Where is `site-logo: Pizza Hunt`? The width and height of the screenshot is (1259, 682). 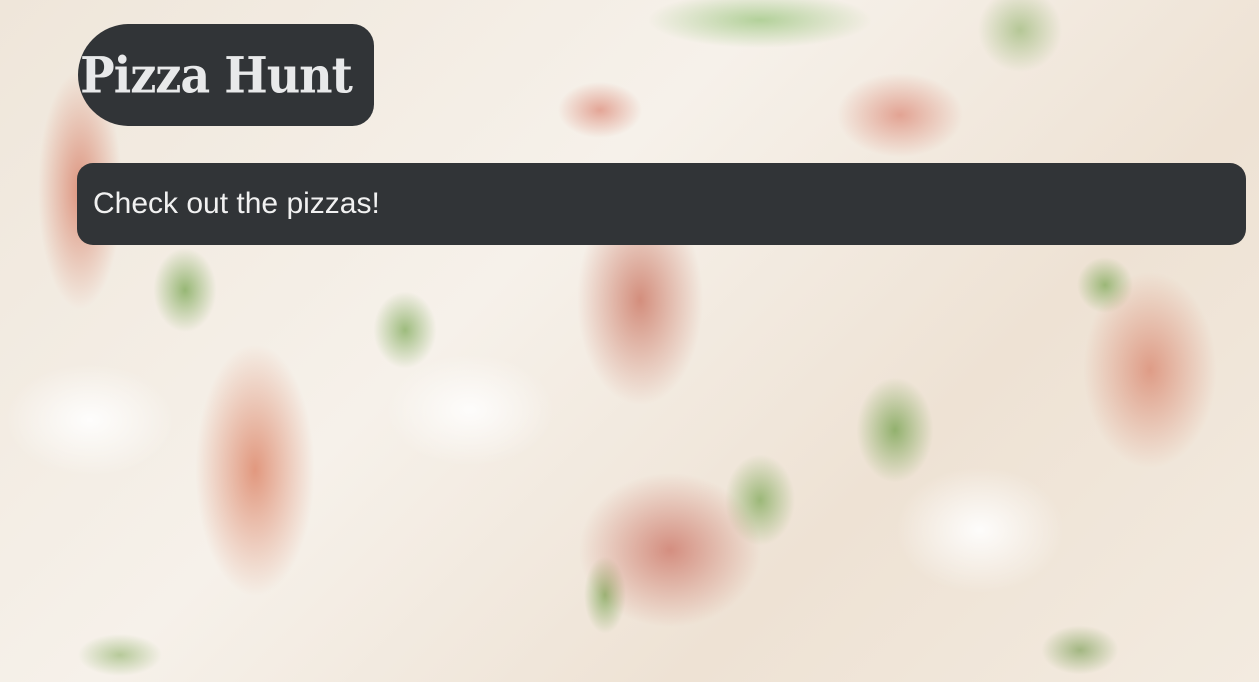
site-logo: Pizza Hunt is located at coordinates (226, 75).